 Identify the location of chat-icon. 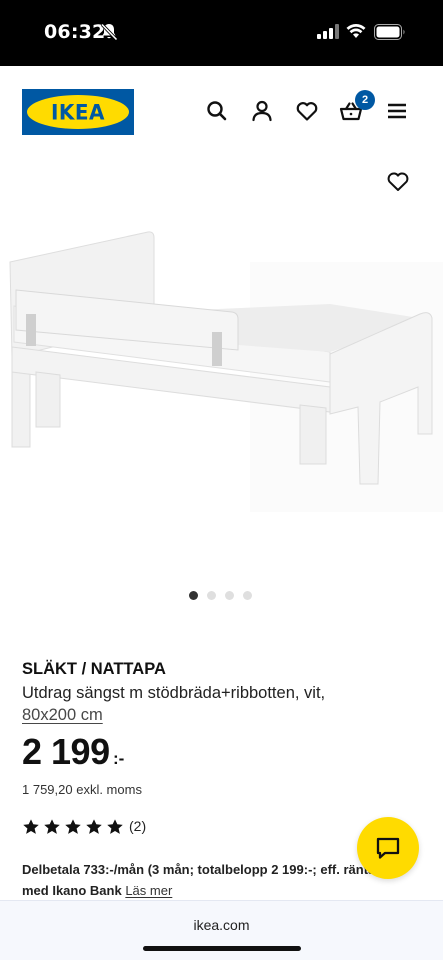
(388, 848).